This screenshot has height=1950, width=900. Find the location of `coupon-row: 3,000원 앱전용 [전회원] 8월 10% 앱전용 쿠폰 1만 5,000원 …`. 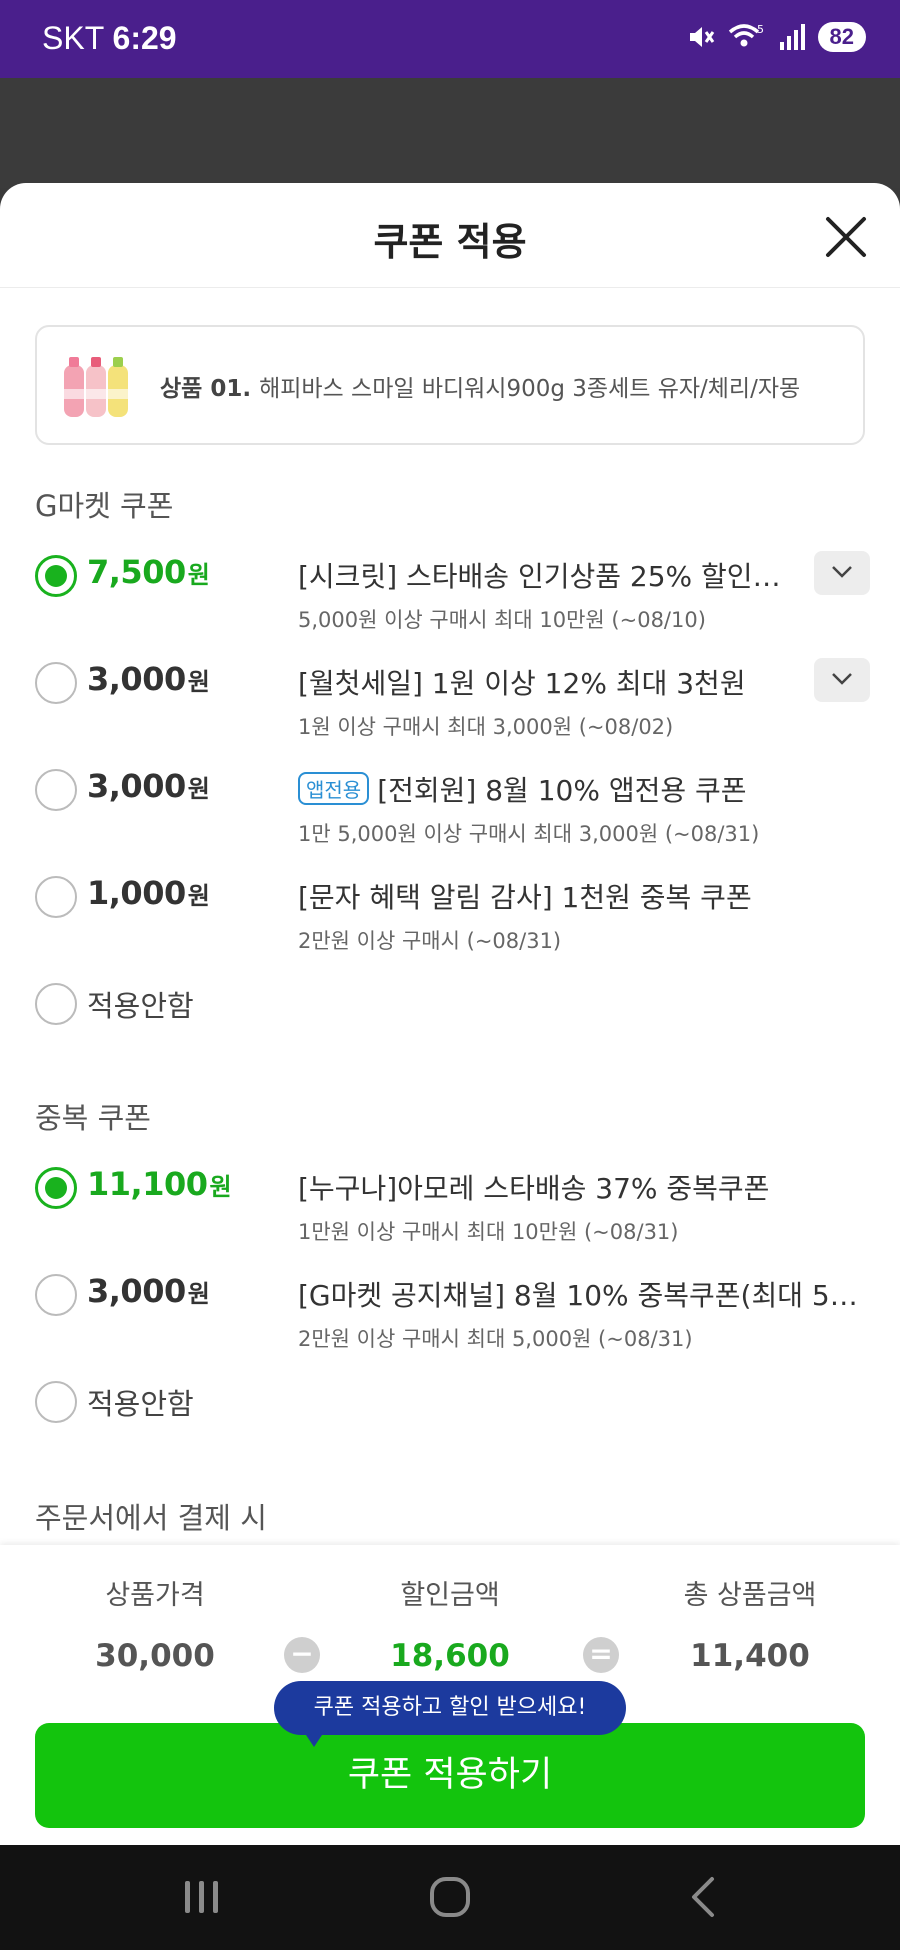

coupon-row: 3,000원 앱전용 [전회원] 8월 10% 앱전용 쿠폰 1만 5,000원 … is located at coordinates (452, 810).